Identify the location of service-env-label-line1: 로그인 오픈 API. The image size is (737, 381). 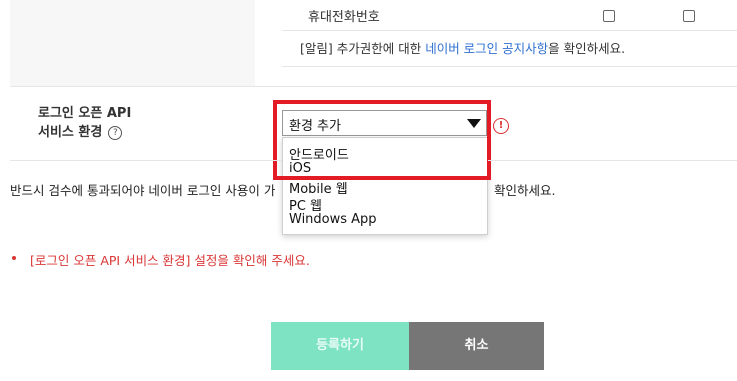
(85, 113).